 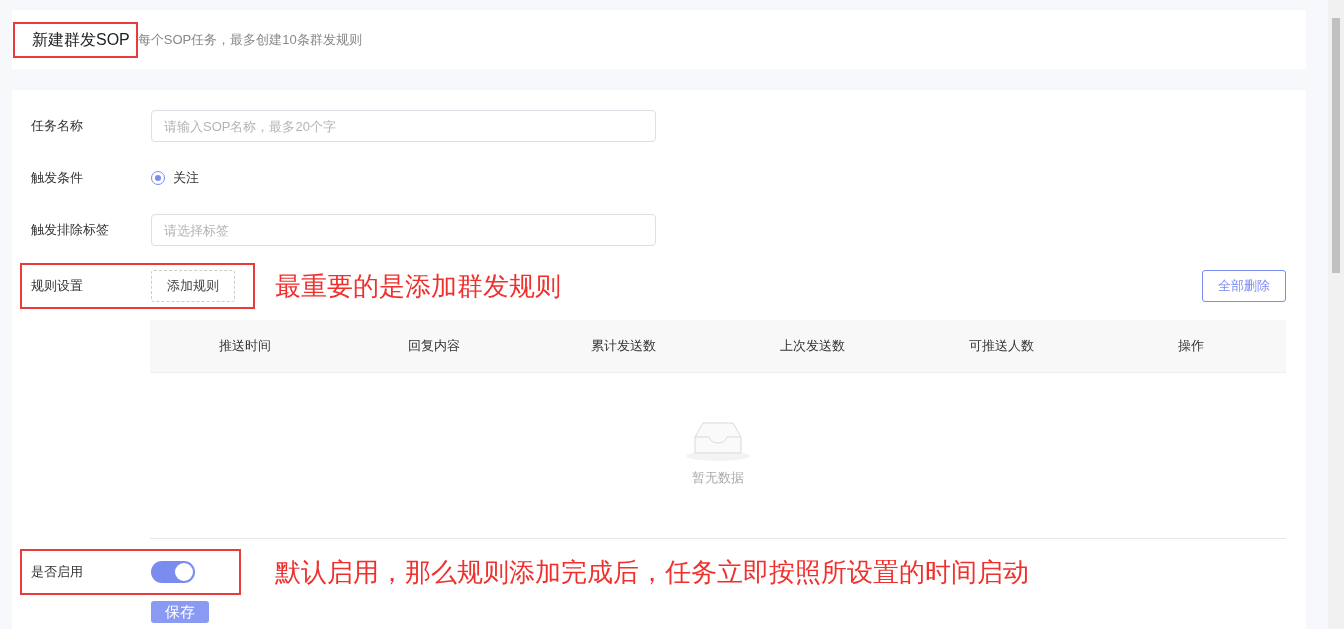 What do you see at coordinates (1336, 314) in the screenshot?
I see `scrollbar` at bounding box center [1336, 314].